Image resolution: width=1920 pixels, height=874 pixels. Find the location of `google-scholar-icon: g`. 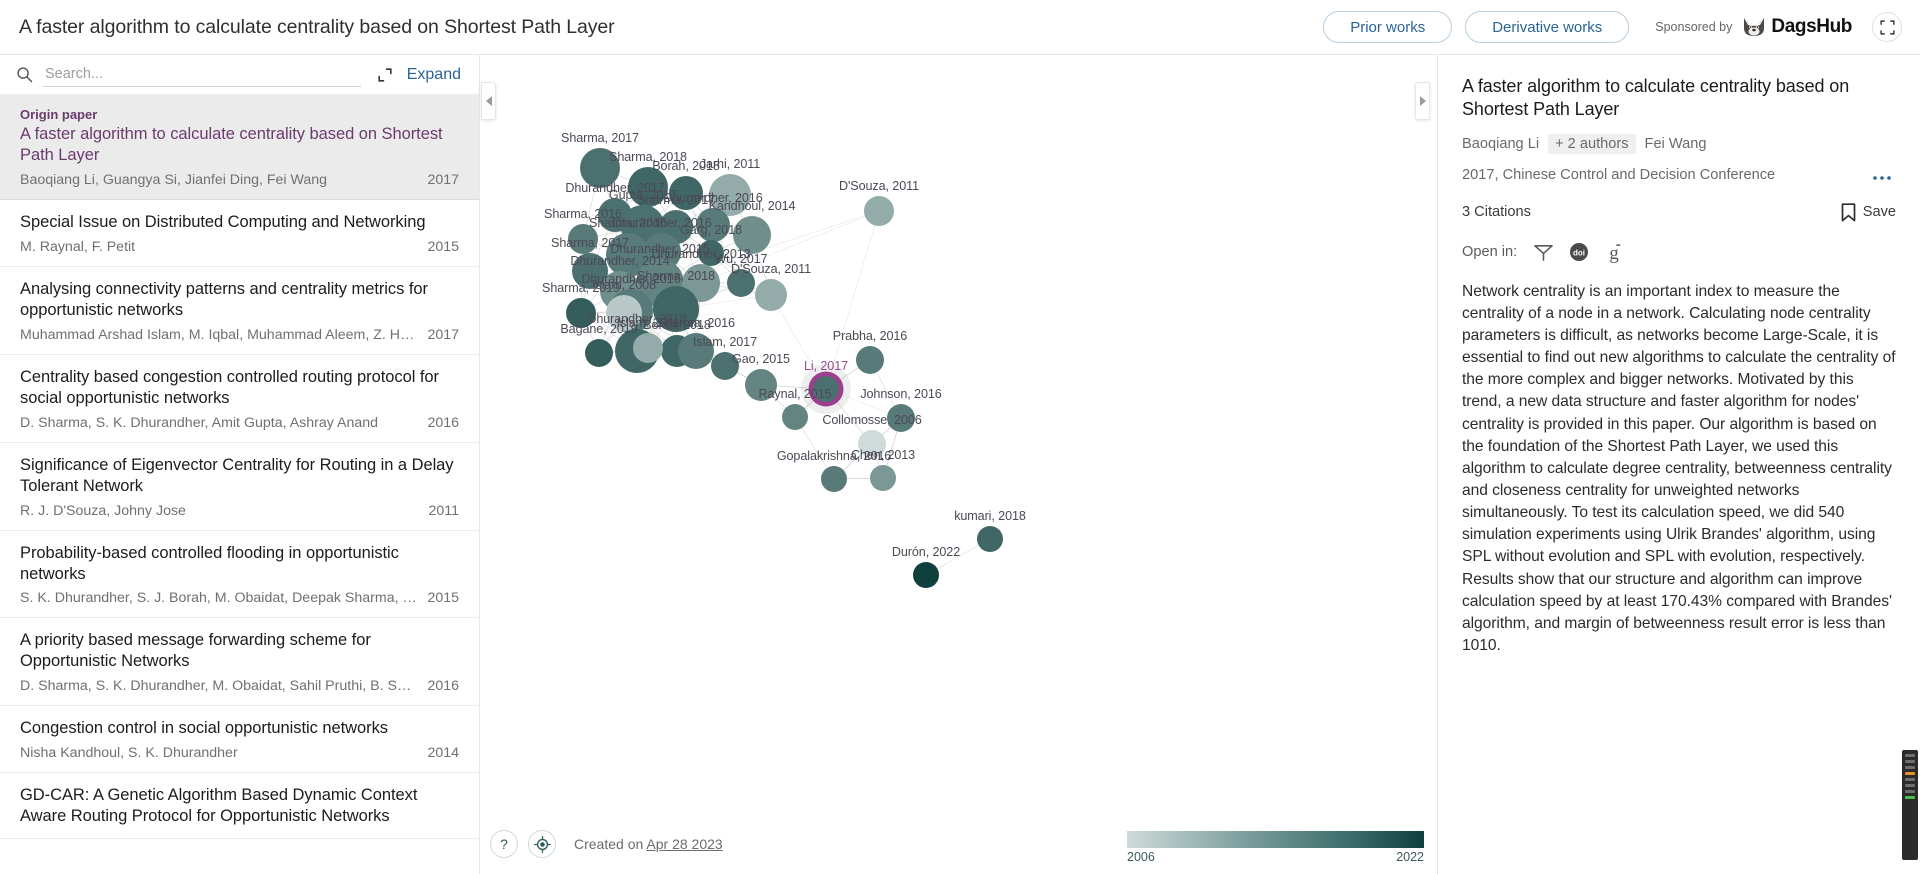

google-scholar-icon: g is located at coordinates (1614, 252).